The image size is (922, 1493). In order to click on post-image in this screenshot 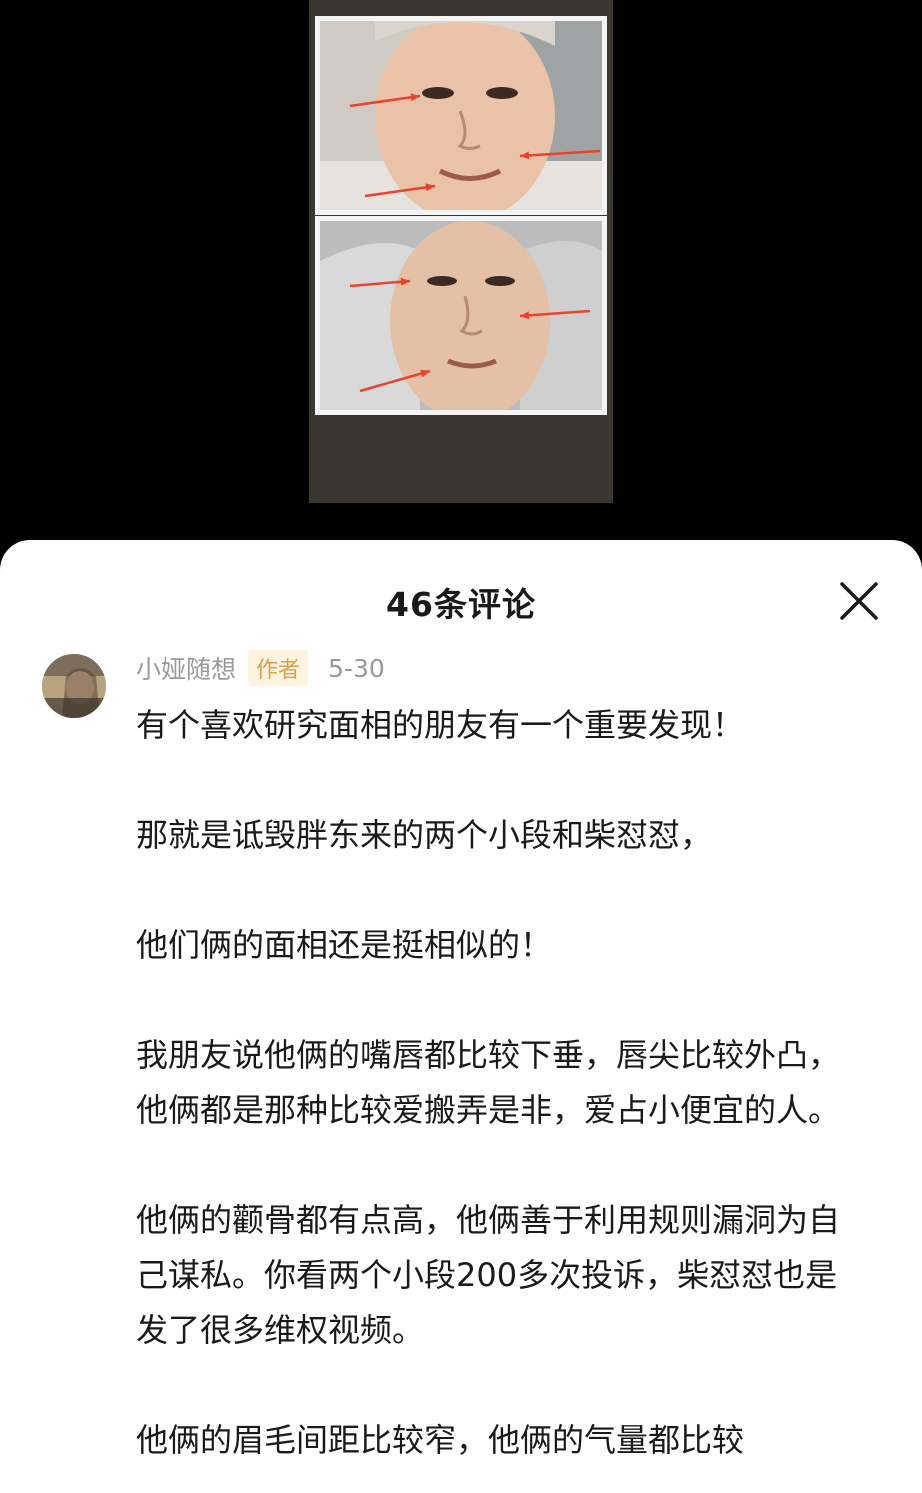, I will do `click(461, 251)`.